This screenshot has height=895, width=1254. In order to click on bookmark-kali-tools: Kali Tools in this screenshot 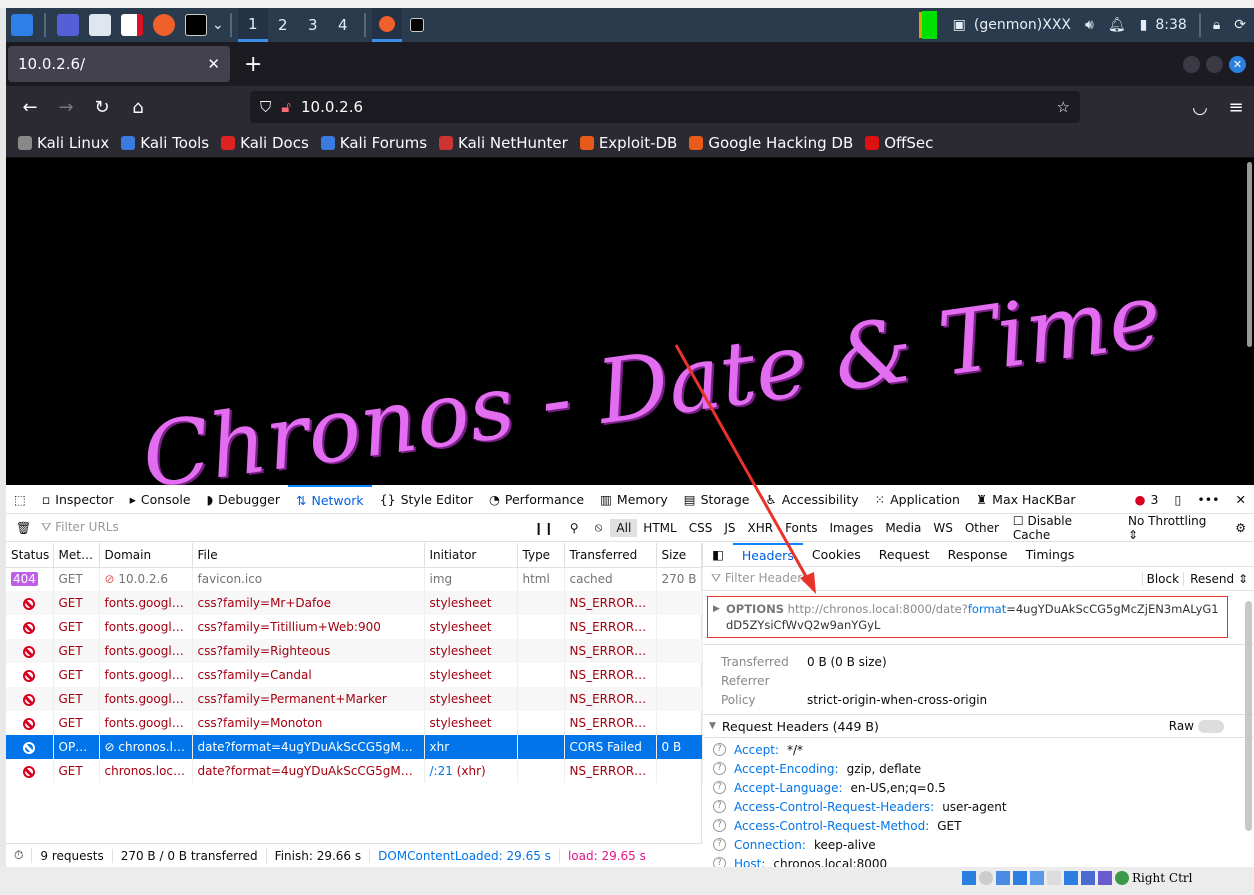, I will do `click(165, 143)`.